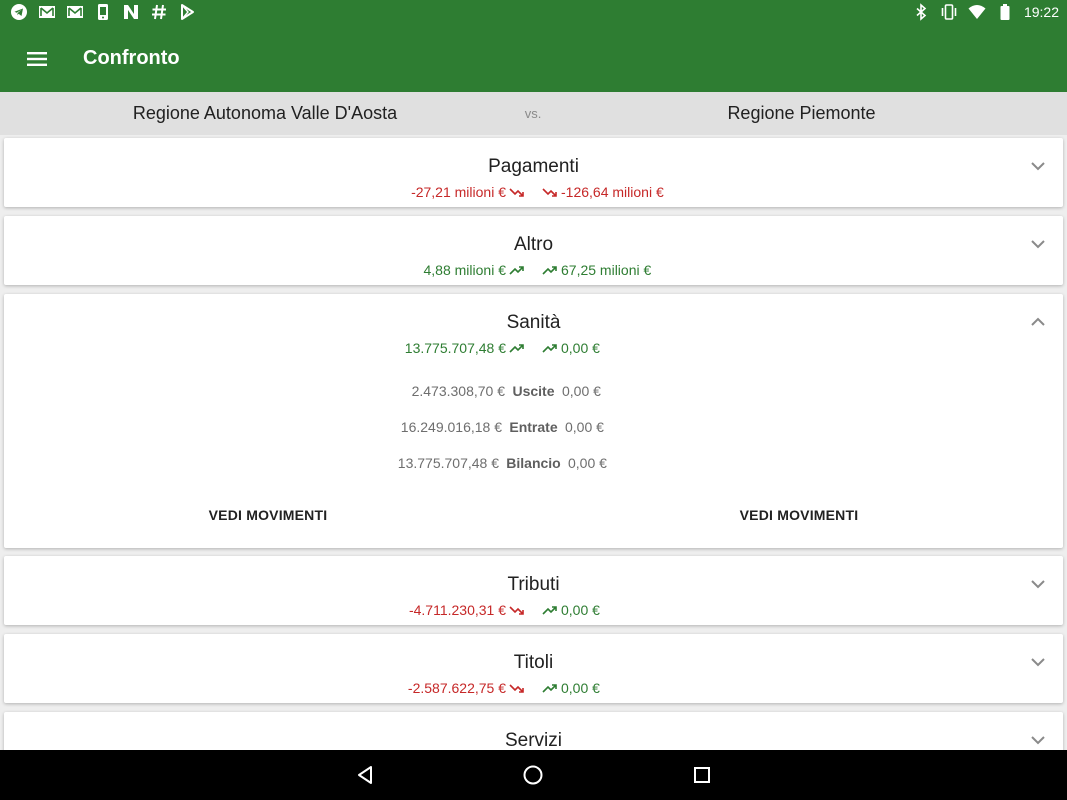 Image resolution: width=1067 pixels, height=800 pixels. What do you see at coordinates (458, 192) in the screenshot?
I see `left-value-text: -27,21 milioni €` at bounding box center [458, 192].